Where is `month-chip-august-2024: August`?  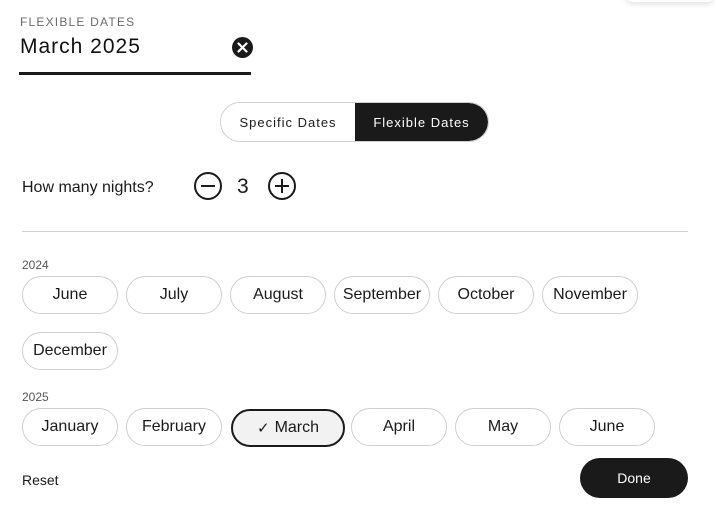 month-chip-august-2024: August is located at coordinates (278, 295).